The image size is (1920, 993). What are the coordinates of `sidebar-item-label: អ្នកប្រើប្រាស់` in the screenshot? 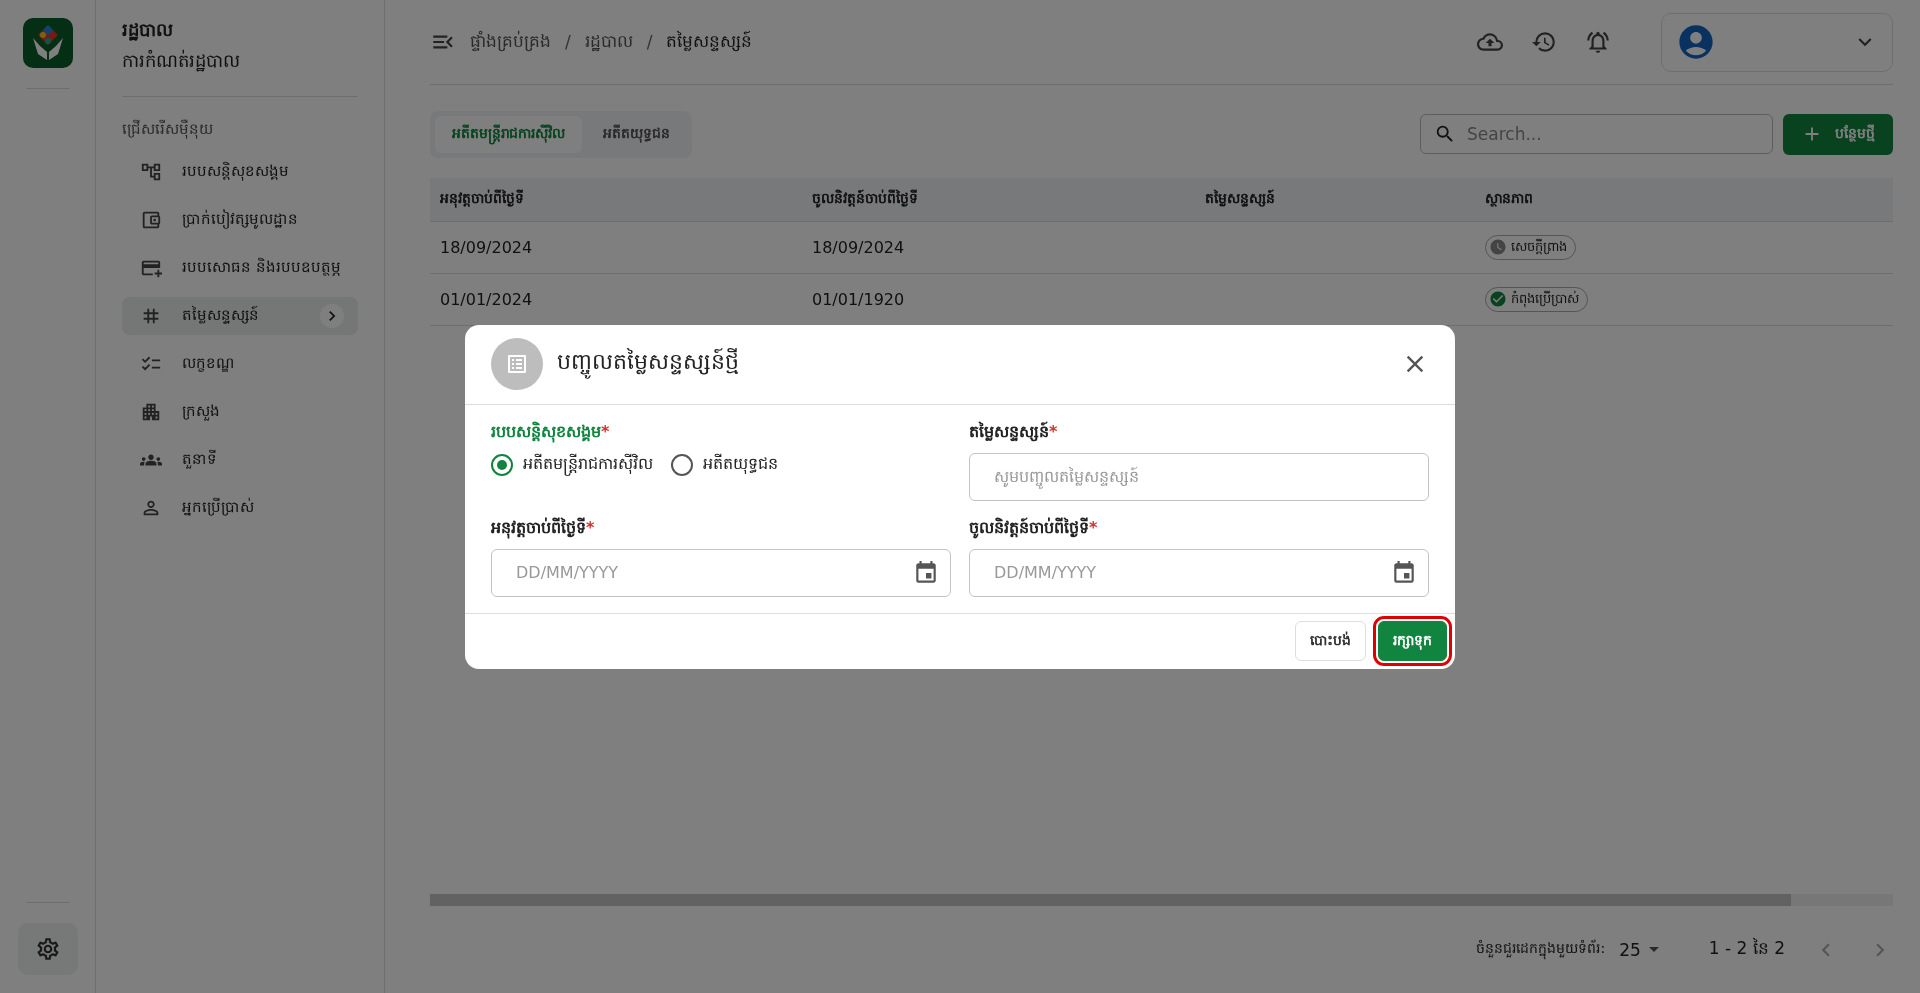 It's located at (218, 507).